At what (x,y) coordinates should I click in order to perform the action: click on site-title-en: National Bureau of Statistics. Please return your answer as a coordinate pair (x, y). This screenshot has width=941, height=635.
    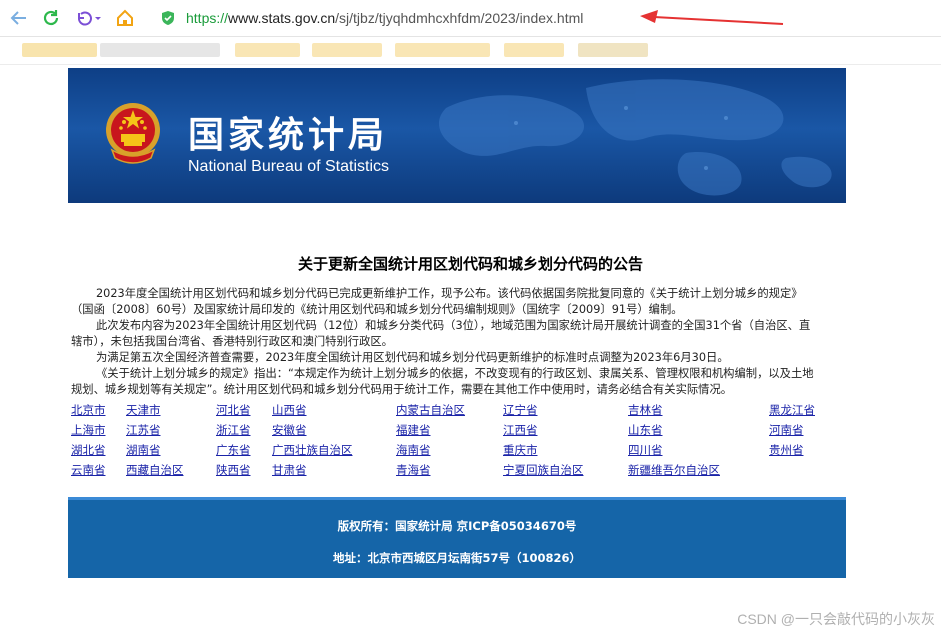
    Looking at the image, I should click on (288, 166).